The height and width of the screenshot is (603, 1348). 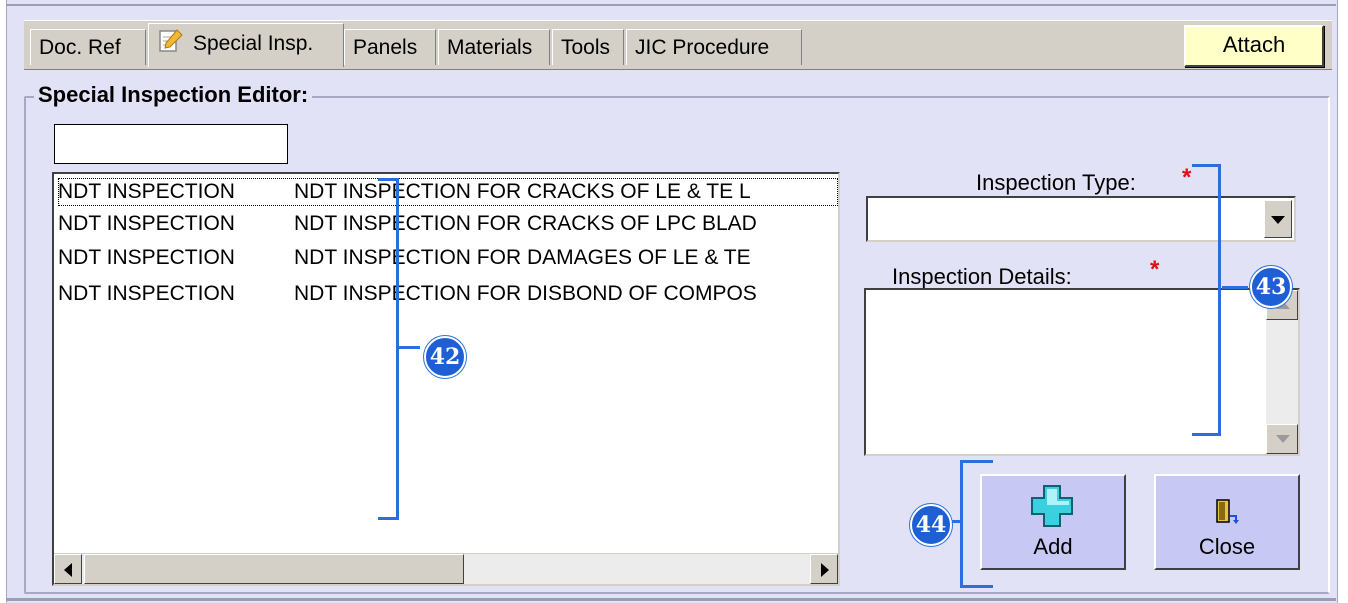 What do you see at coordinates (445, 357) in the screenshot?
I see `callout-badge-42: 42` at bounding box center [445, 357].